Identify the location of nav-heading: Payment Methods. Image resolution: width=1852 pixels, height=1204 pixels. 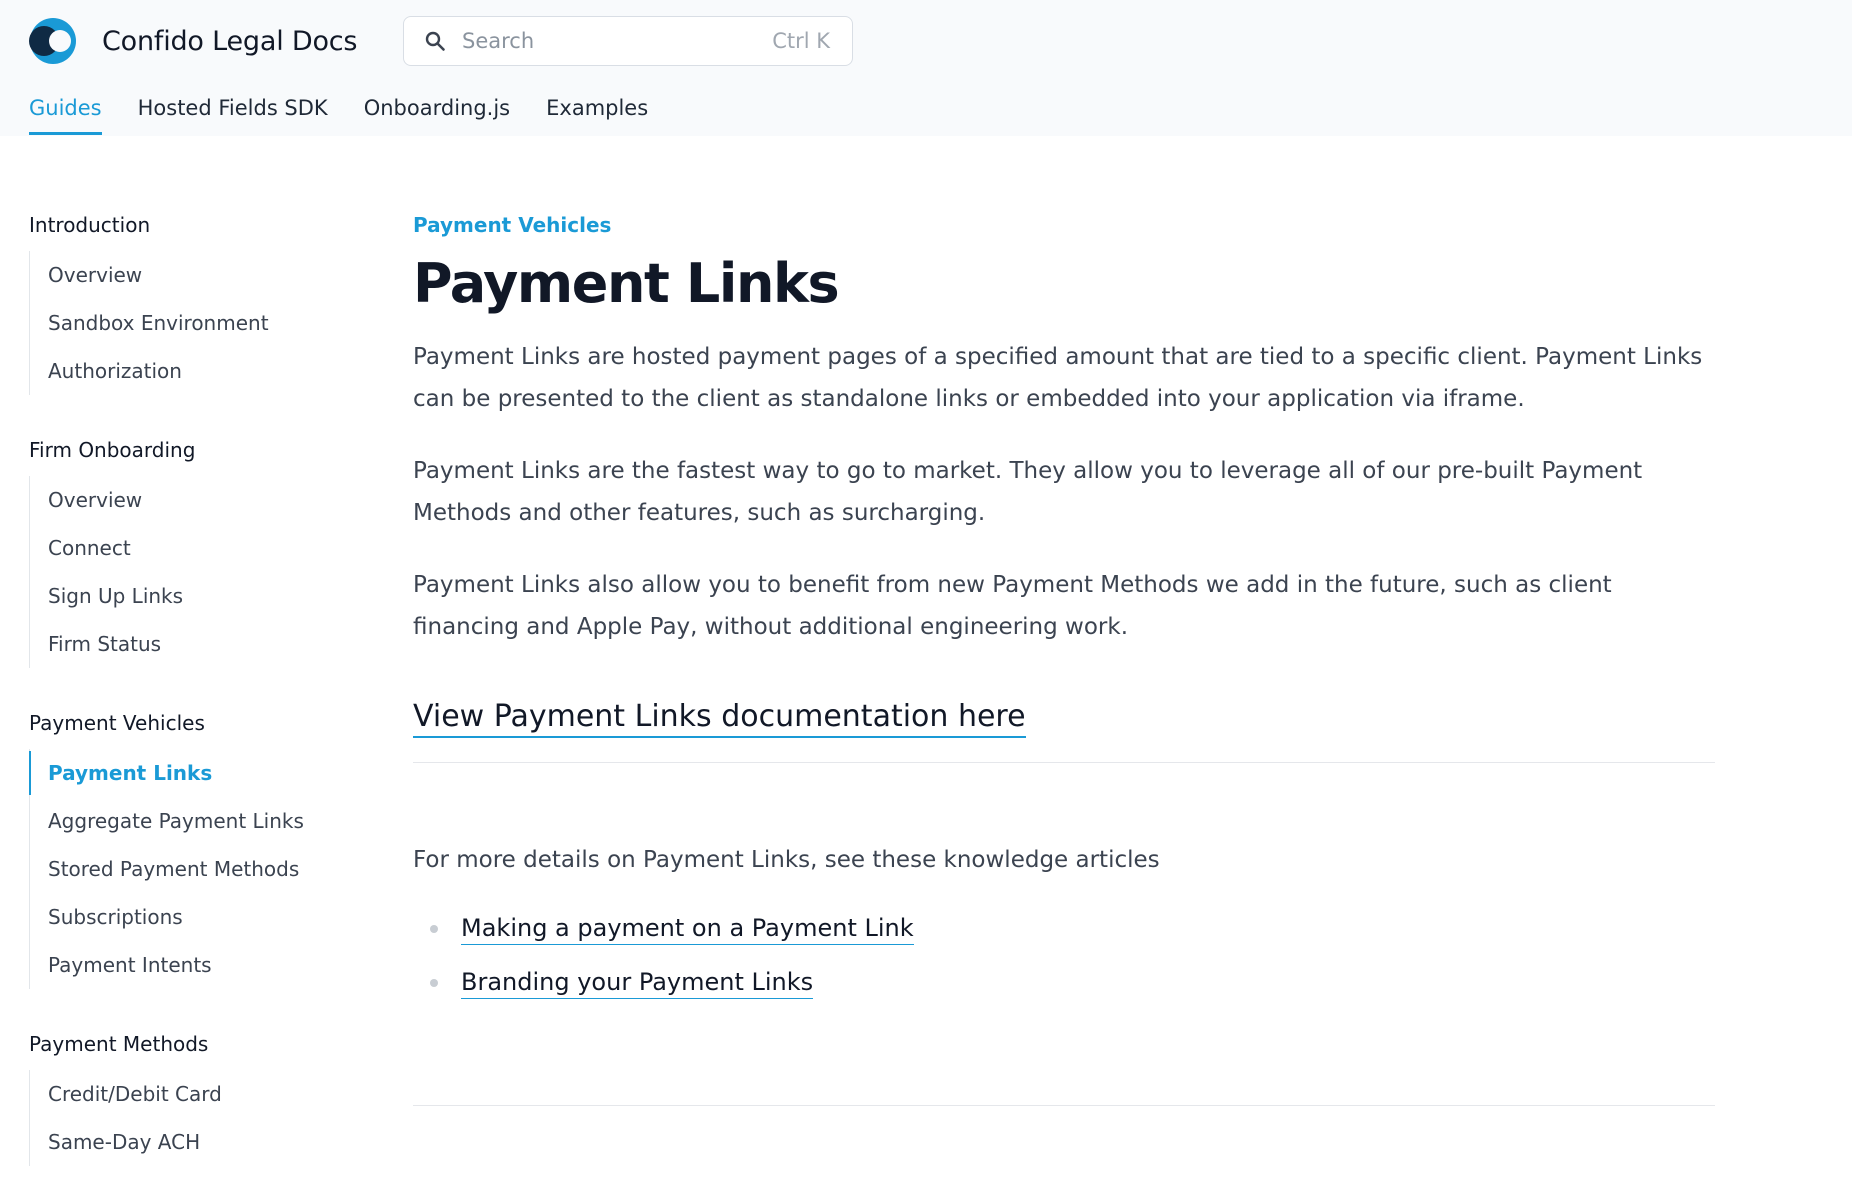
(119, 1044).